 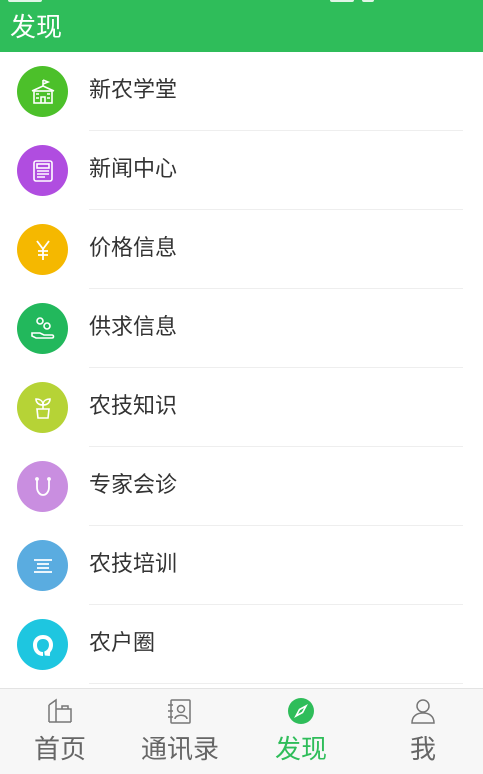 What do you see at coordinates (133, 90) in the screenshot?
I see `list-item-label: 新农学堂` at bounding box center [133, 90].